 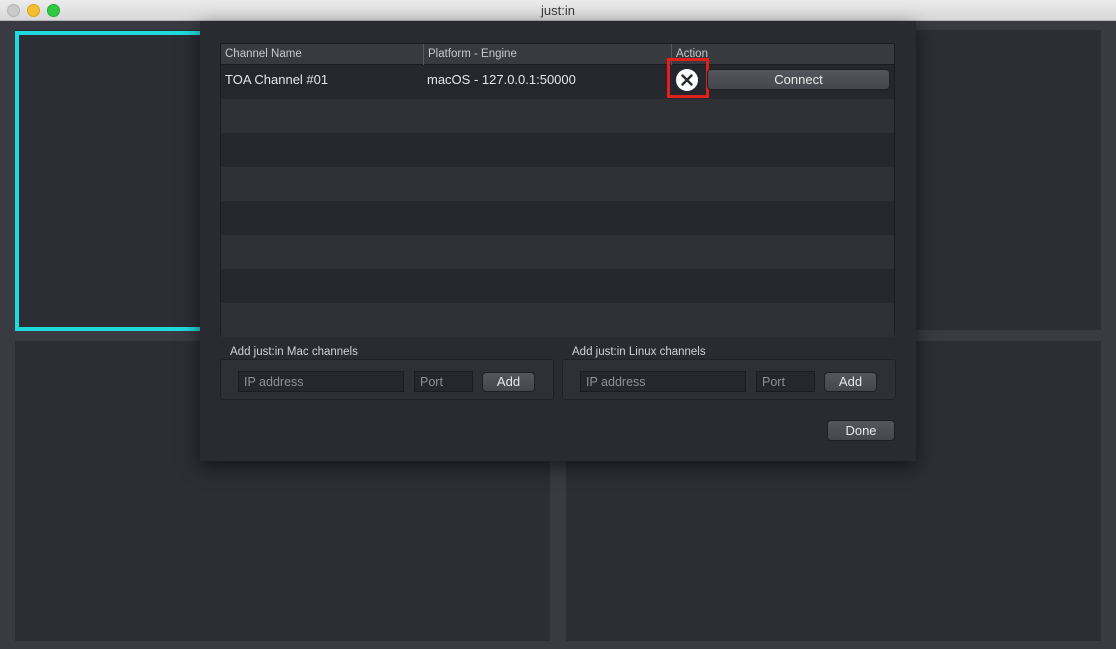 What do you see at coordinates (785, 381) in the screenshot?
I see `linux-port-input` at bounding box center [785, 381].